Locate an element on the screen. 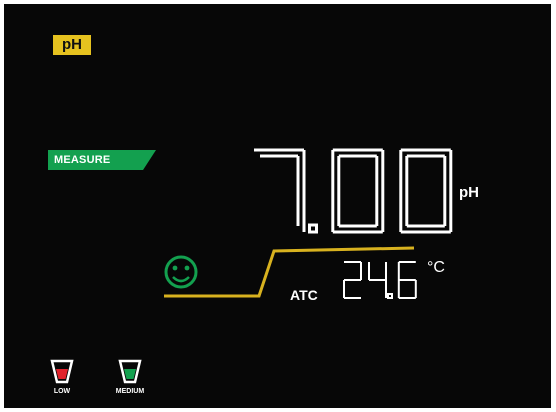 The width and height of the screenshot is (556, 412). temperature-reading is located at coordinates (380, 280).